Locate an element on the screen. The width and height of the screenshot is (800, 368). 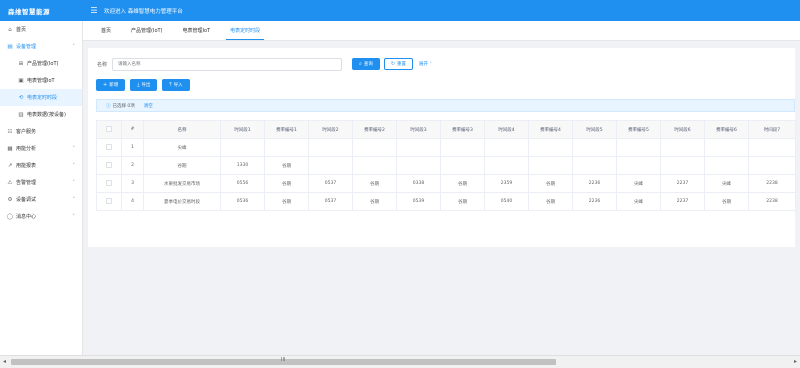
table-cell: 1330 is located at coordinates (242, 165).